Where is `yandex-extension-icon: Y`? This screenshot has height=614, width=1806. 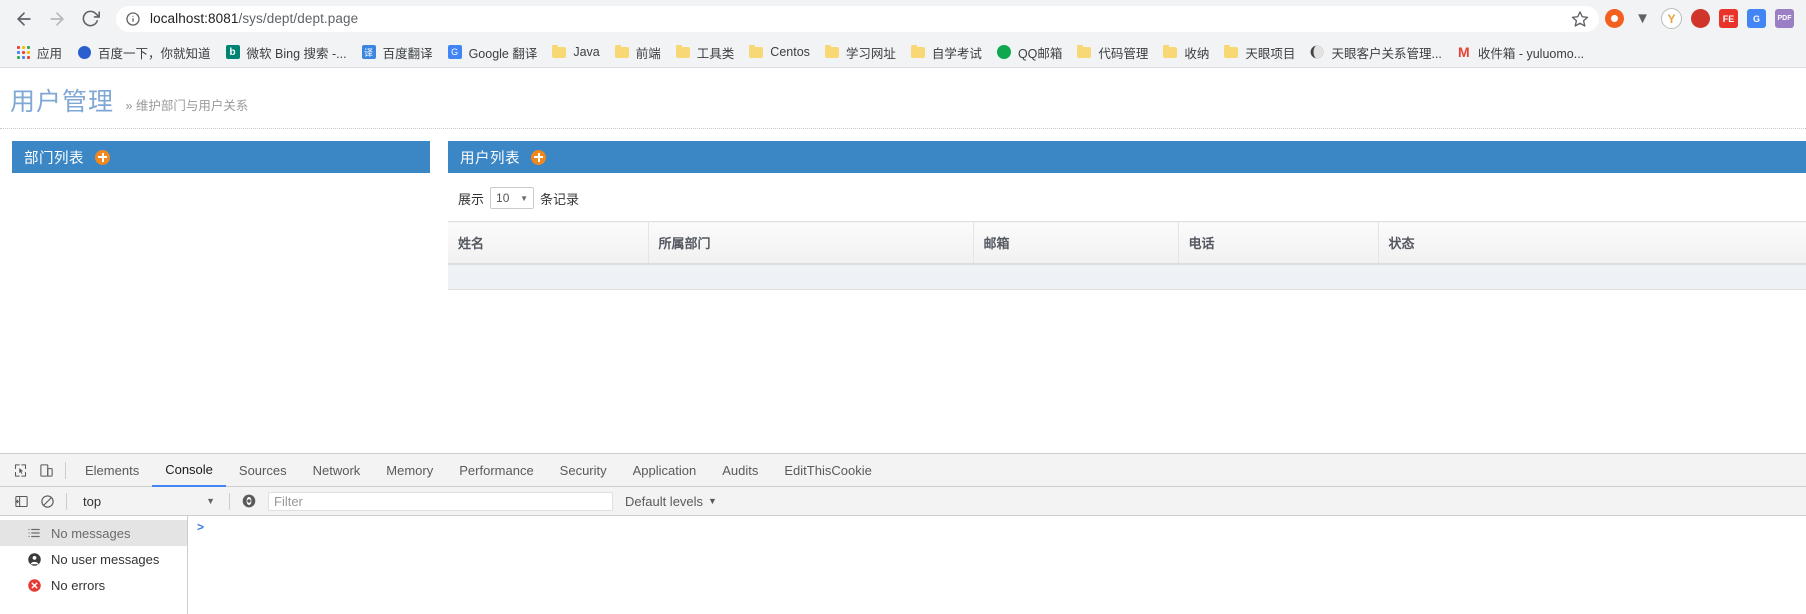 yandex-extension-icon: Y is located at coordinates (1671, 18).